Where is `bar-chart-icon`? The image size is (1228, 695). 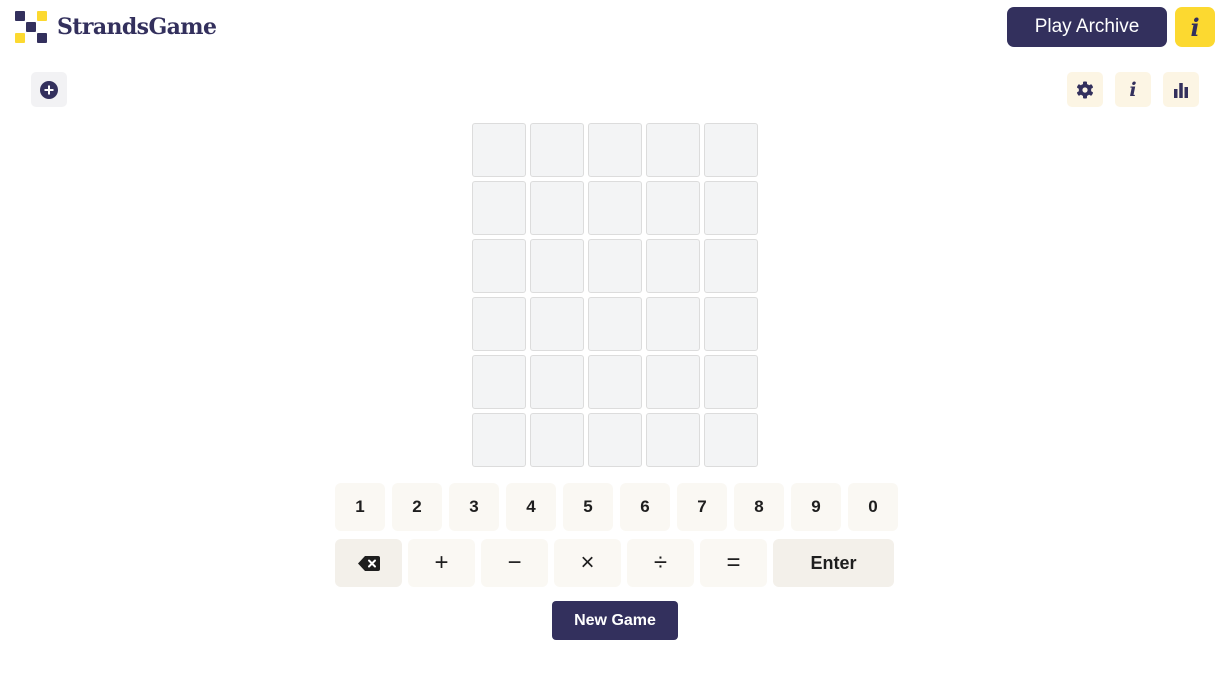 bar-chart-icon is located at coordinates (1181, 90).